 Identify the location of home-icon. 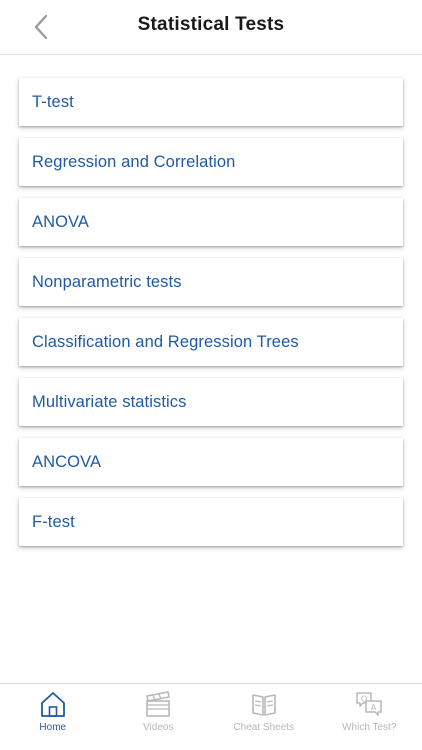
(53, 704).